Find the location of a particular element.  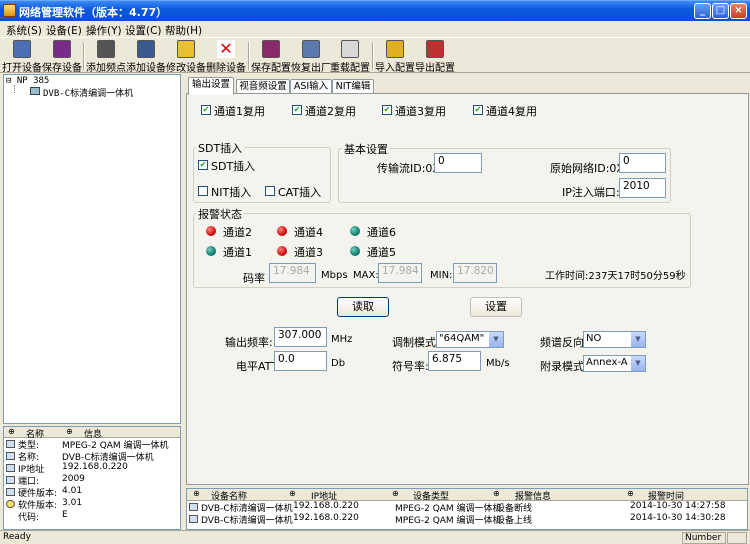

channel4-alarm-label: 通道4 is located at coordinates (308, 232).